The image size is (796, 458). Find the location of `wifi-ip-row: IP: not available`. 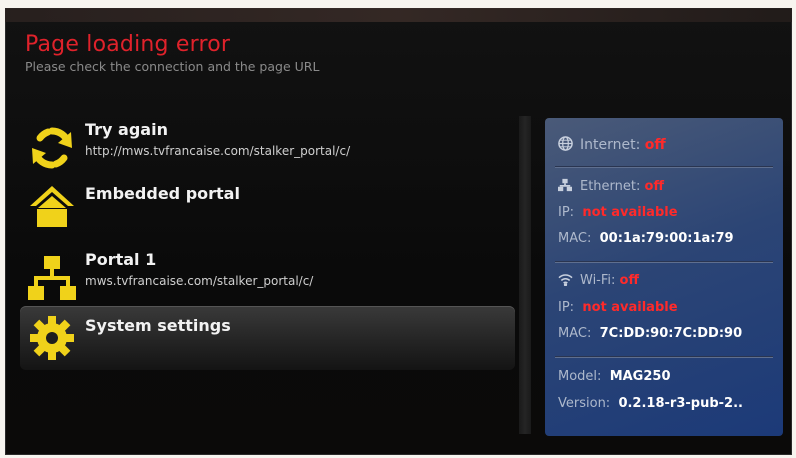

wifi-ip-row: IP: not available is located at coordinates (618, 307).